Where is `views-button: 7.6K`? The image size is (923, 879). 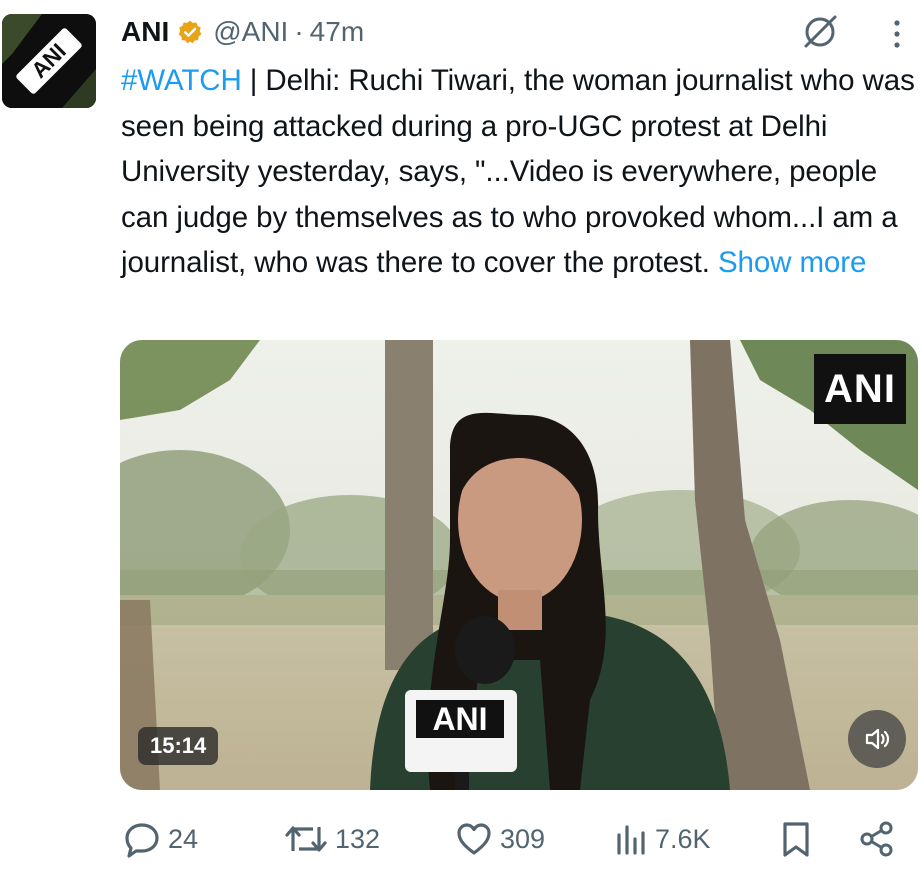
views-button: 7.6K is located at coordinates (662, 839).